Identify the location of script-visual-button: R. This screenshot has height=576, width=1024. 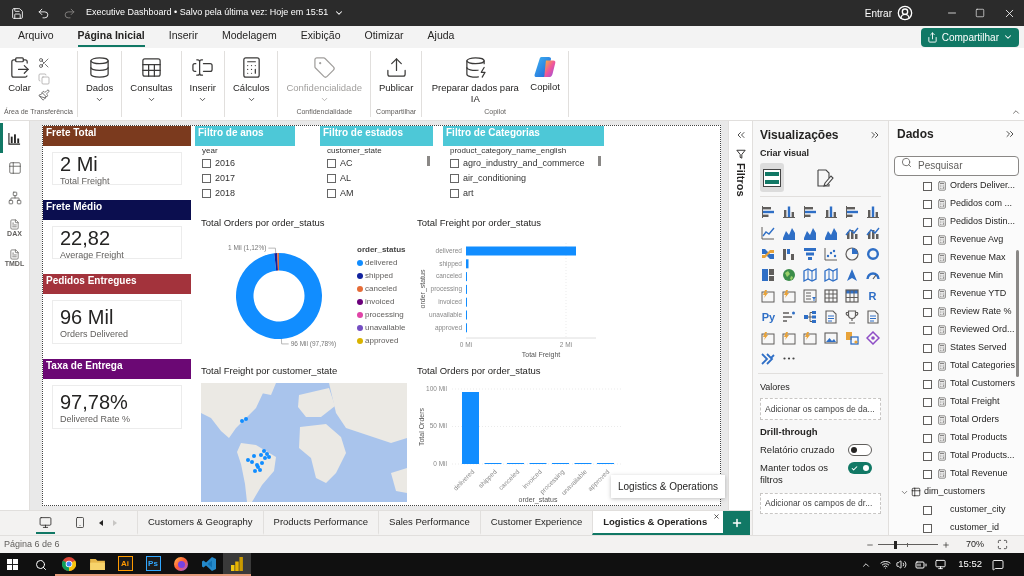
(872, 295).